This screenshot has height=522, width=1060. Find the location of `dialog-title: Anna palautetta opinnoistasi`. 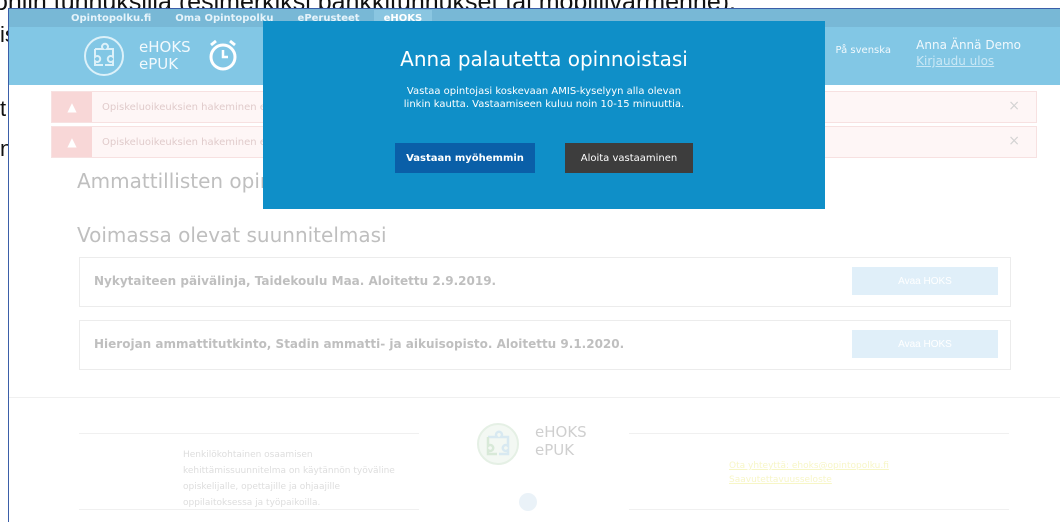

dialog-title: Anna palautetta opinnoistasi is located at coordinates (544, 59).